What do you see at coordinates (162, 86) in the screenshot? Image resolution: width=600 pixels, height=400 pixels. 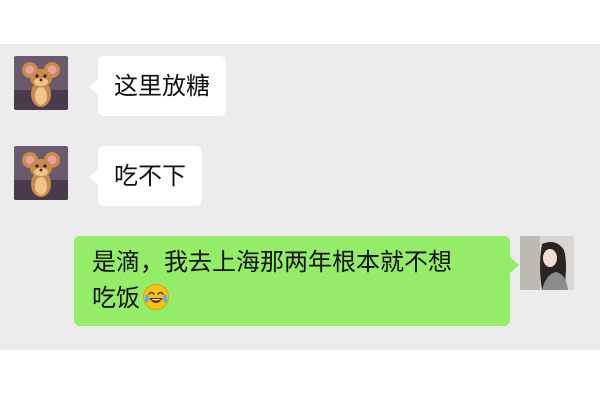 I see `message-text: 这里放糖` at bounding box center [162, 86].